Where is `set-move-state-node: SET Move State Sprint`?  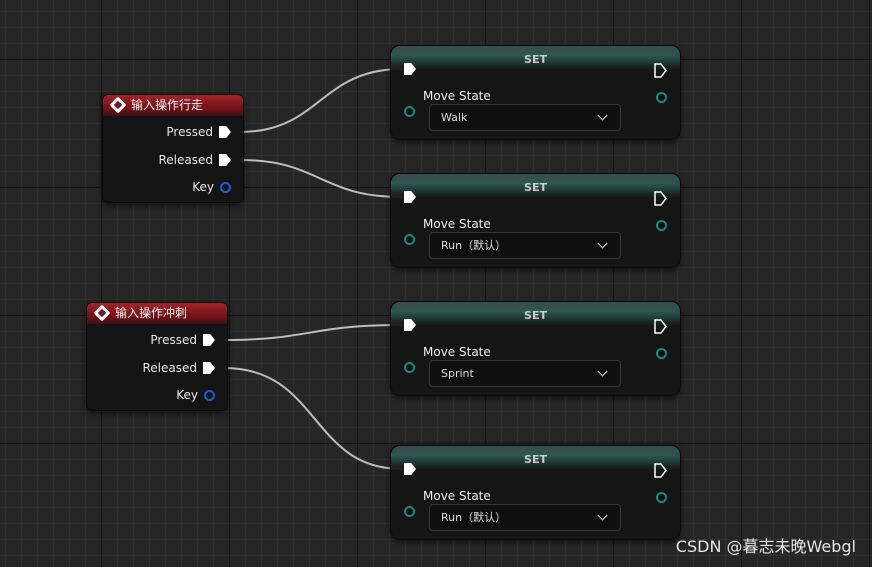
set-move-state-node: SET Move State Sprint is located at coordinates (535, 348).